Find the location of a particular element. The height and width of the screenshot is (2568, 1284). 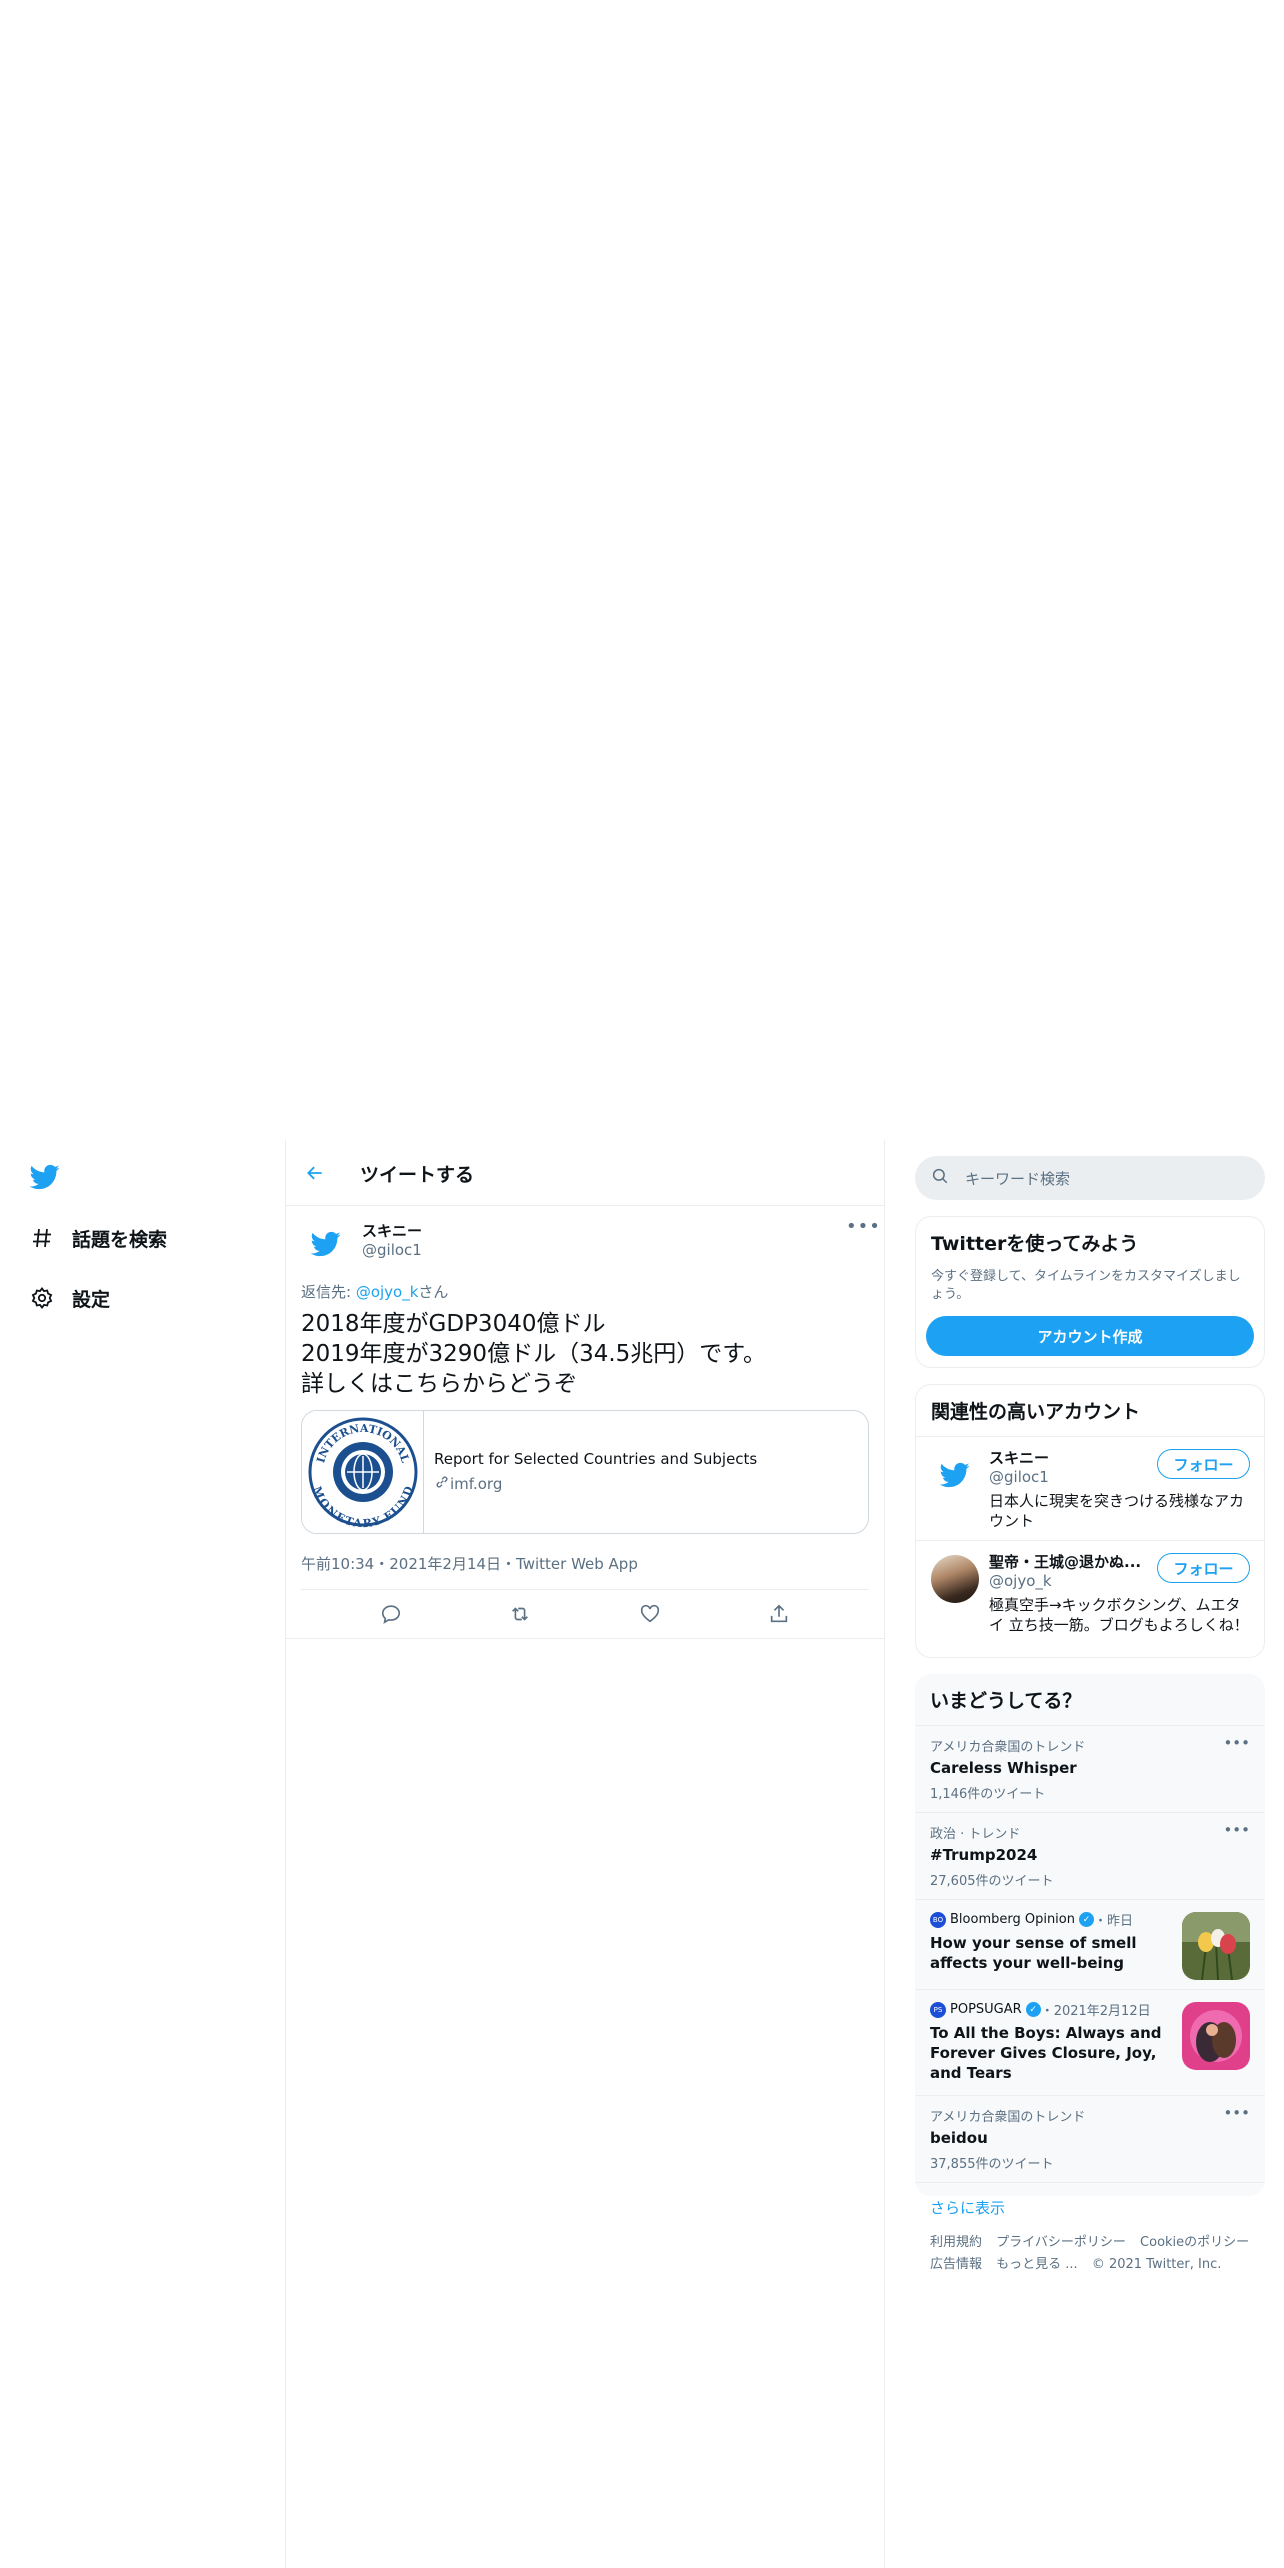

nav-item-settings: 設定 is located at coordinates (69, 1298).